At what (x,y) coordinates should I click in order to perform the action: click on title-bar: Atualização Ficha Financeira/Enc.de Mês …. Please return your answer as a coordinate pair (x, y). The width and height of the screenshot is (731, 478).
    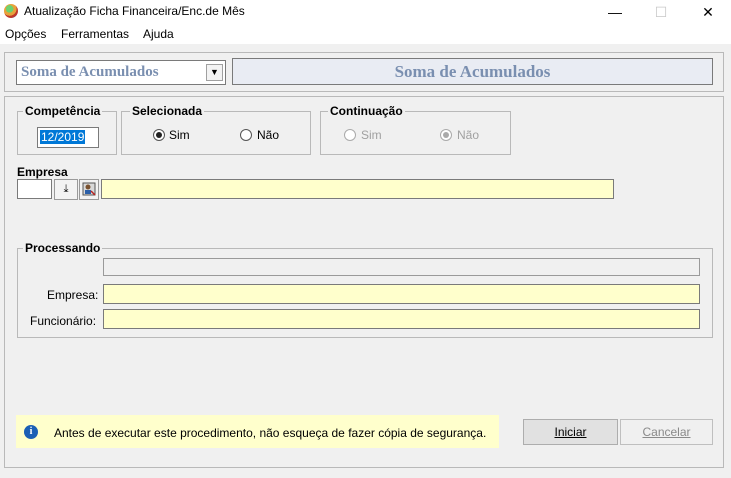
    Looking at the image, I should click on (365, 12).